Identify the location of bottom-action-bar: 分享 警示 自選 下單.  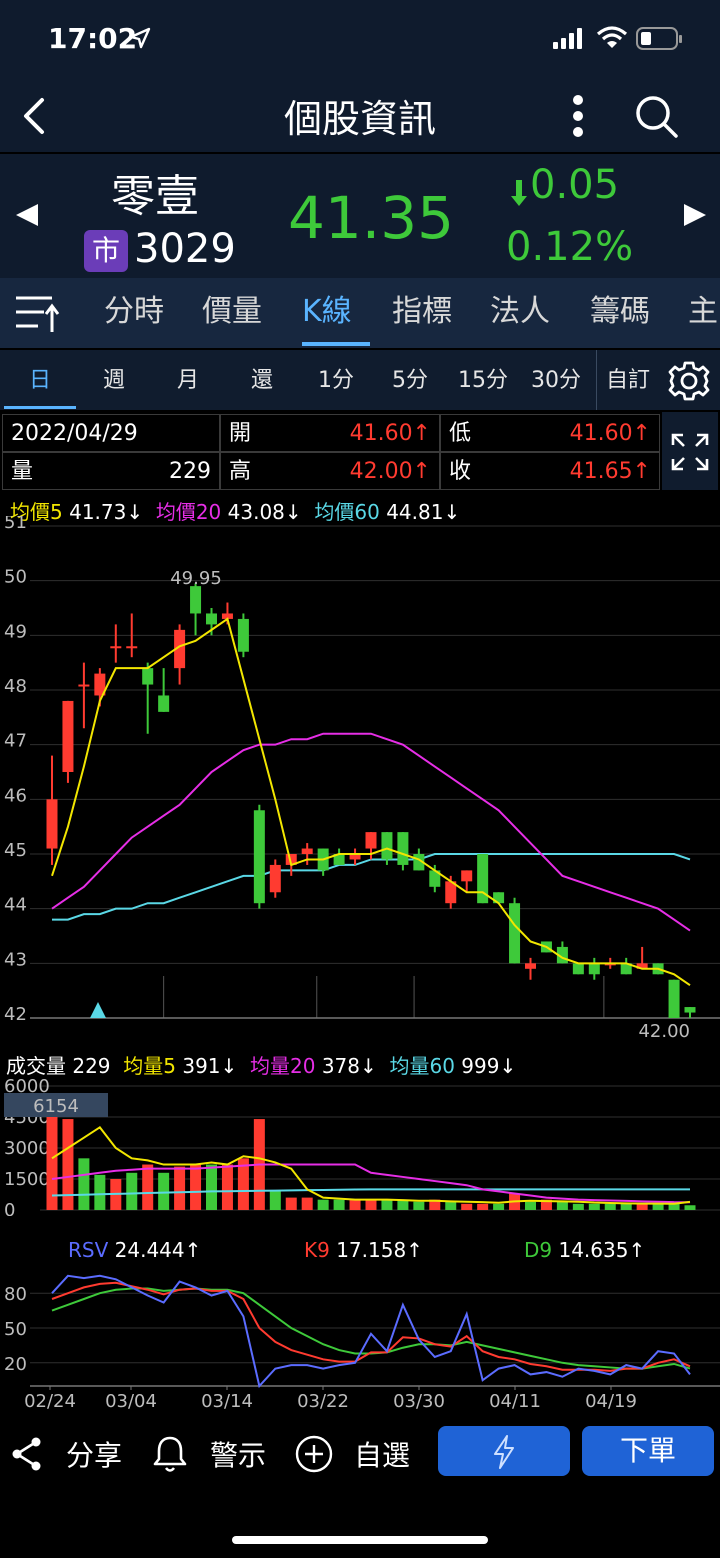
(360, 1455).